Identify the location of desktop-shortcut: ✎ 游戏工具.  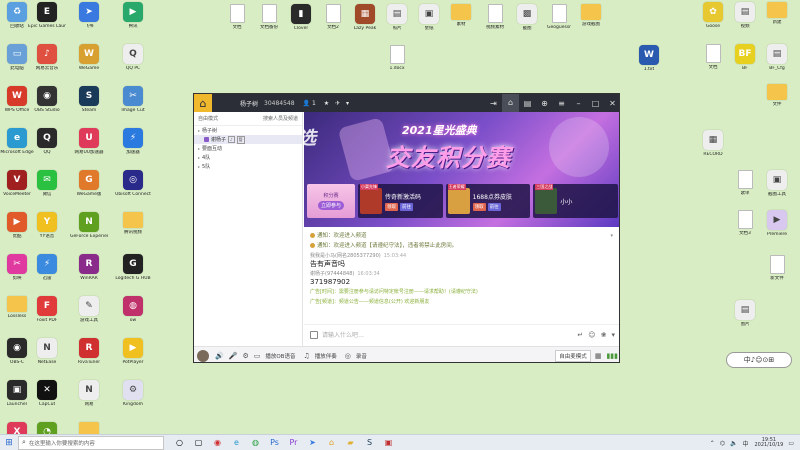
(89, 309).